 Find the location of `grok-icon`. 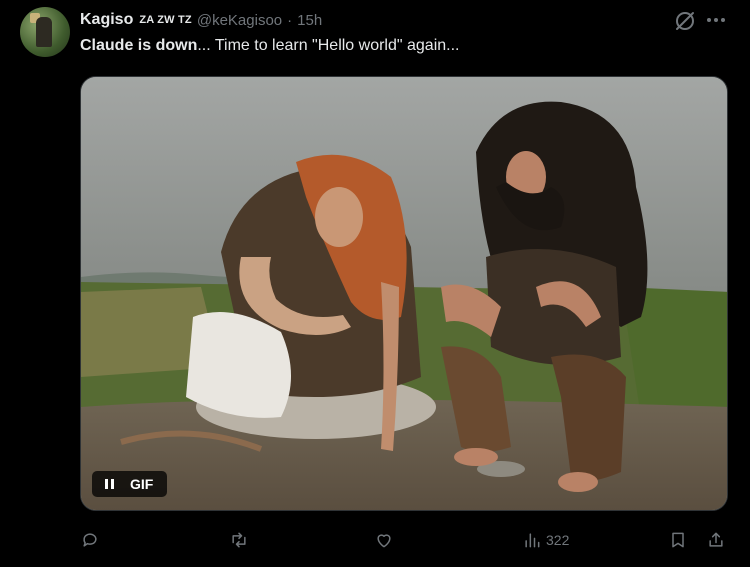

grok-icon is located at coordinates (685, 21).